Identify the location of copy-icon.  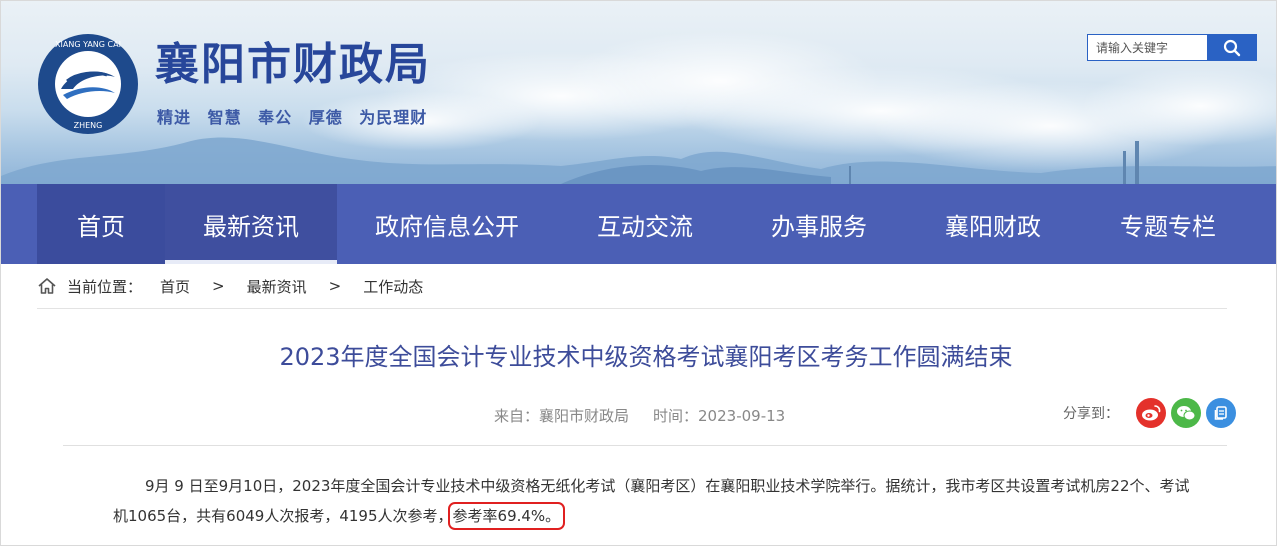
(1220, 413).